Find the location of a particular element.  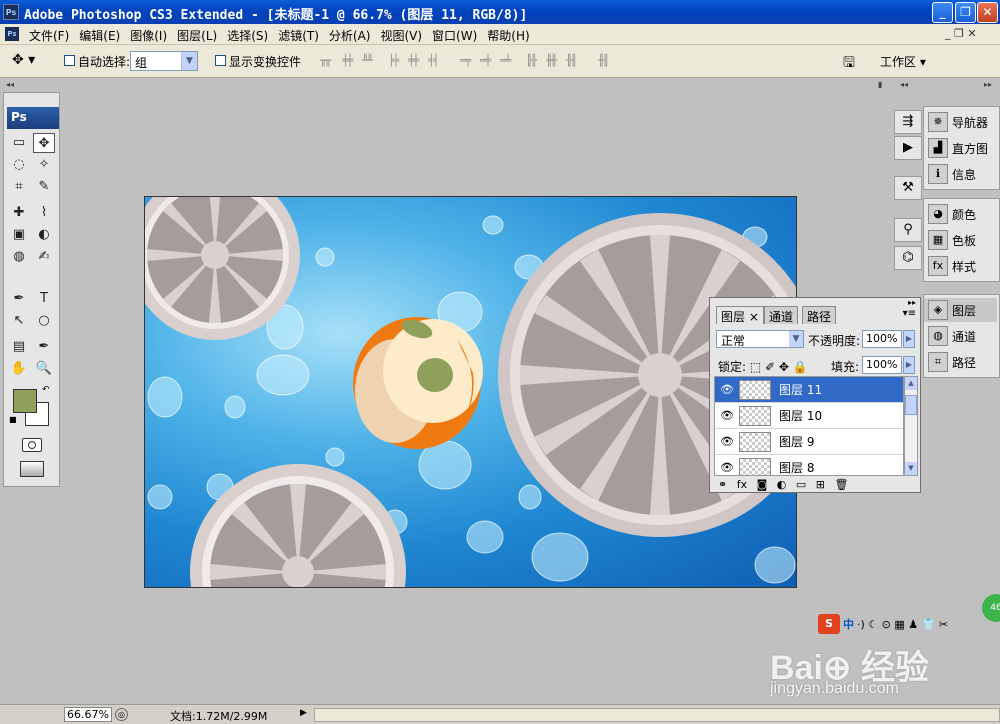

color-panel-tab: ◕ 颜色 is located at coordinates (960, 214).